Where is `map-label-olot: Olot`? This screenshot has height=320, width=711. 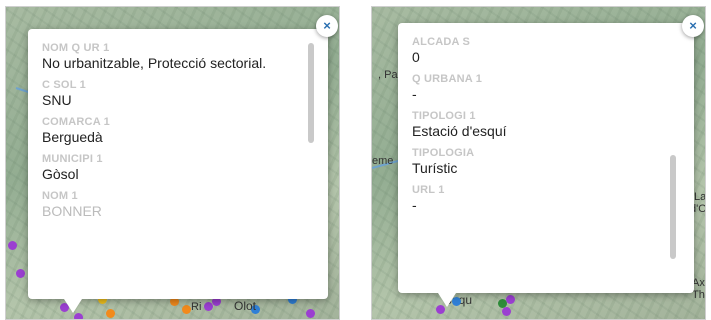
map-label-olot: Olot is located at coordinates (245, 306).